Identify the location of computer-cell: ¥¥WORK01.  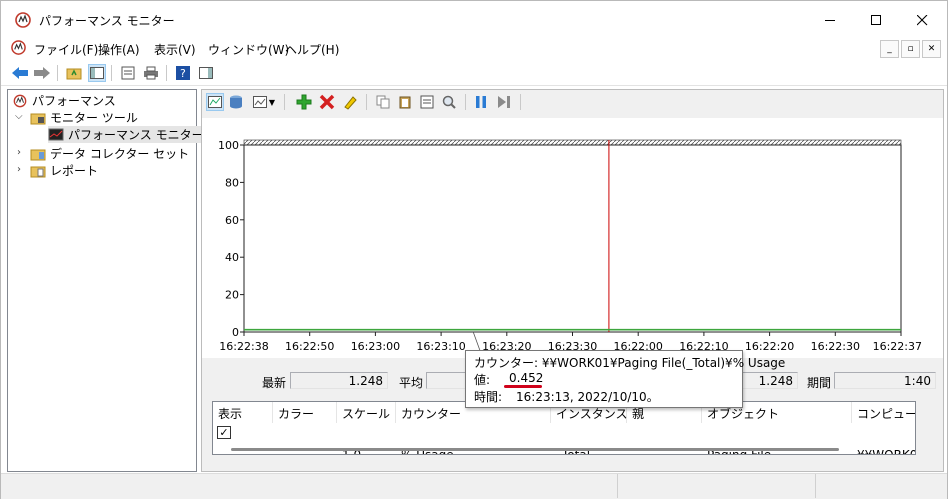
(886, 451).